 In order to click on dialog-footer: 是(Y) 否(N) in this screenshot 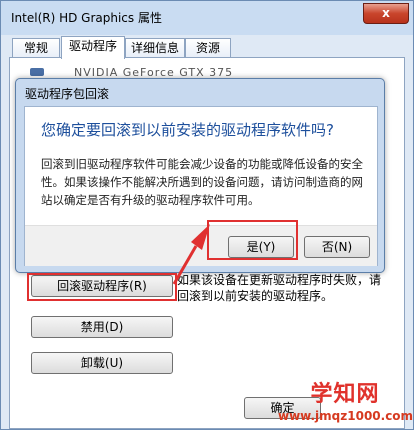, I will do `click(201, 245)`.